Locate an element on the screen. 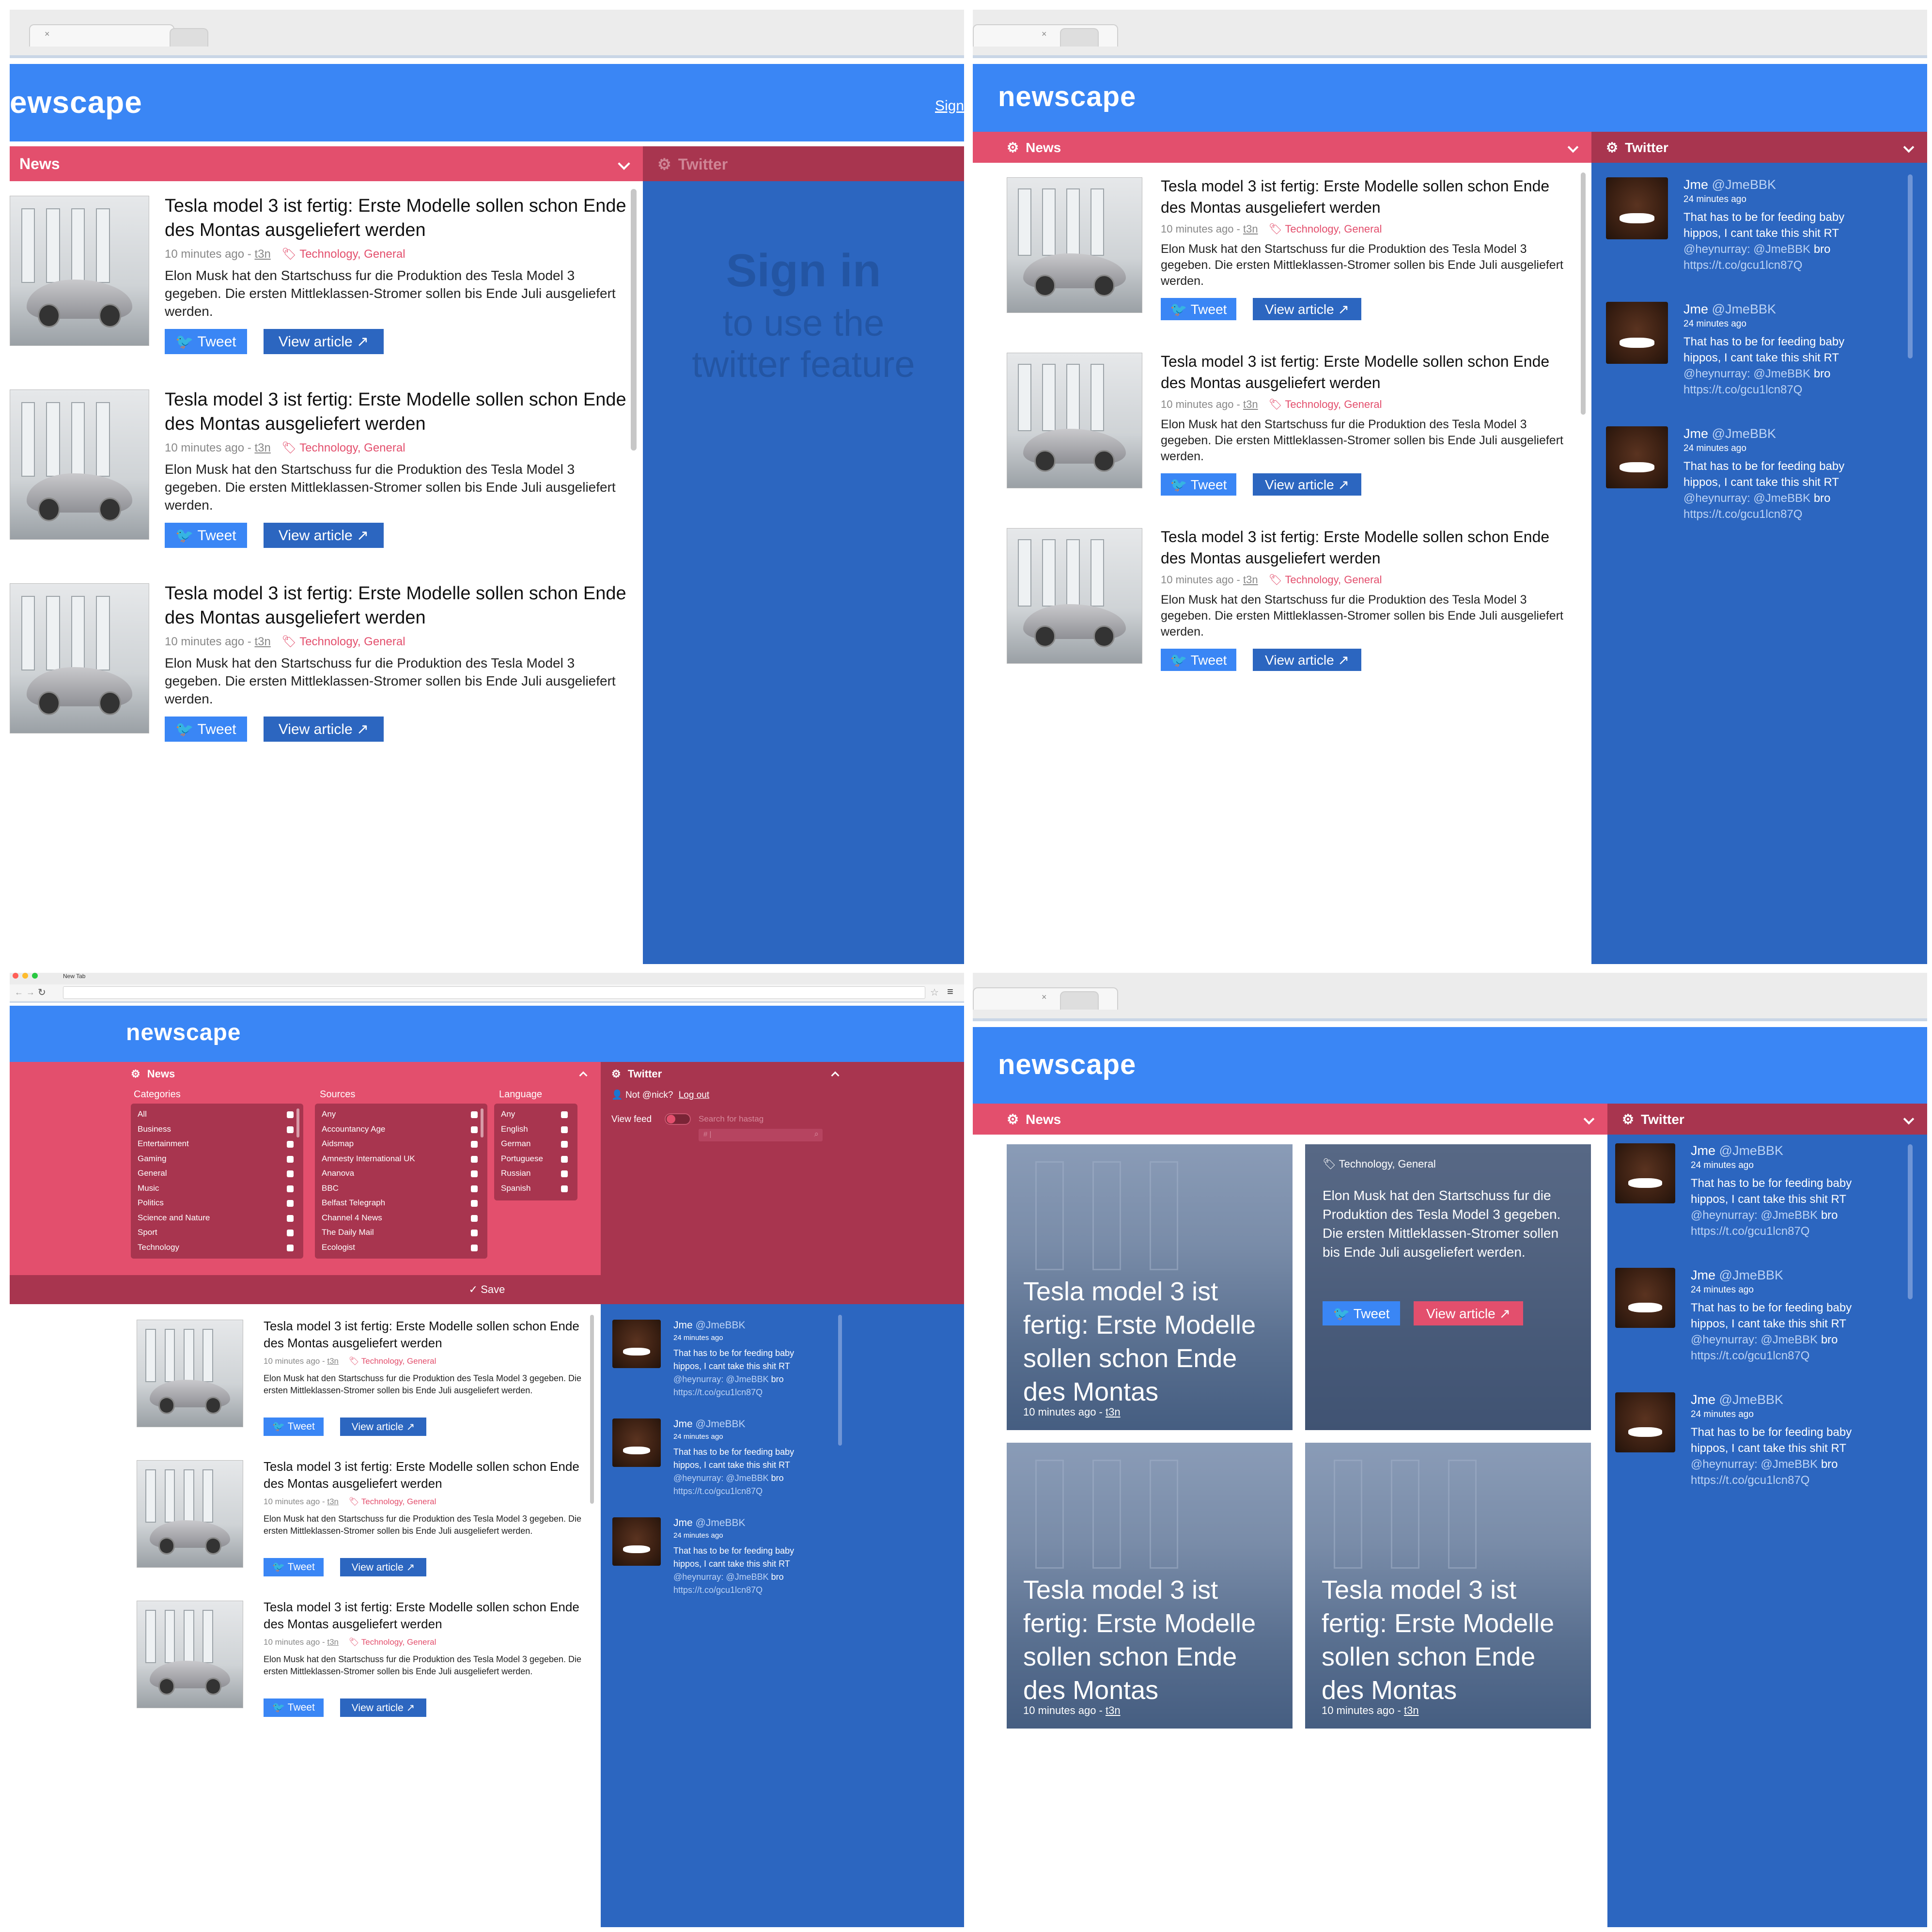  language-select: Any English German Portuguese Russian Spanish is located at coordinates (536, 1152).